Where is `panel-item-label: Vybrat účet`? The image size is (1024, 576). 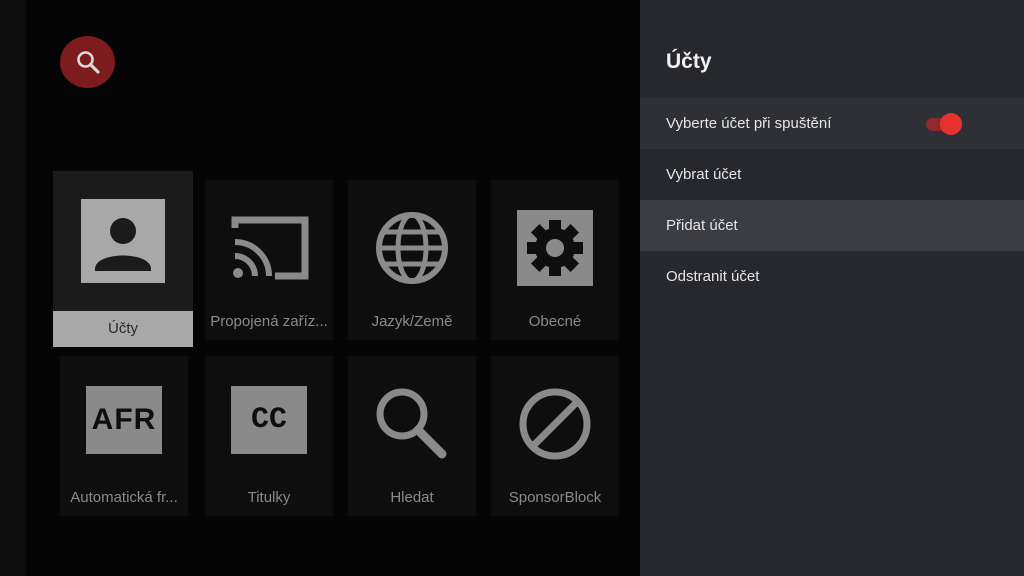
panel-item-label: Vybrat účet is located at coordinates (704, 174).